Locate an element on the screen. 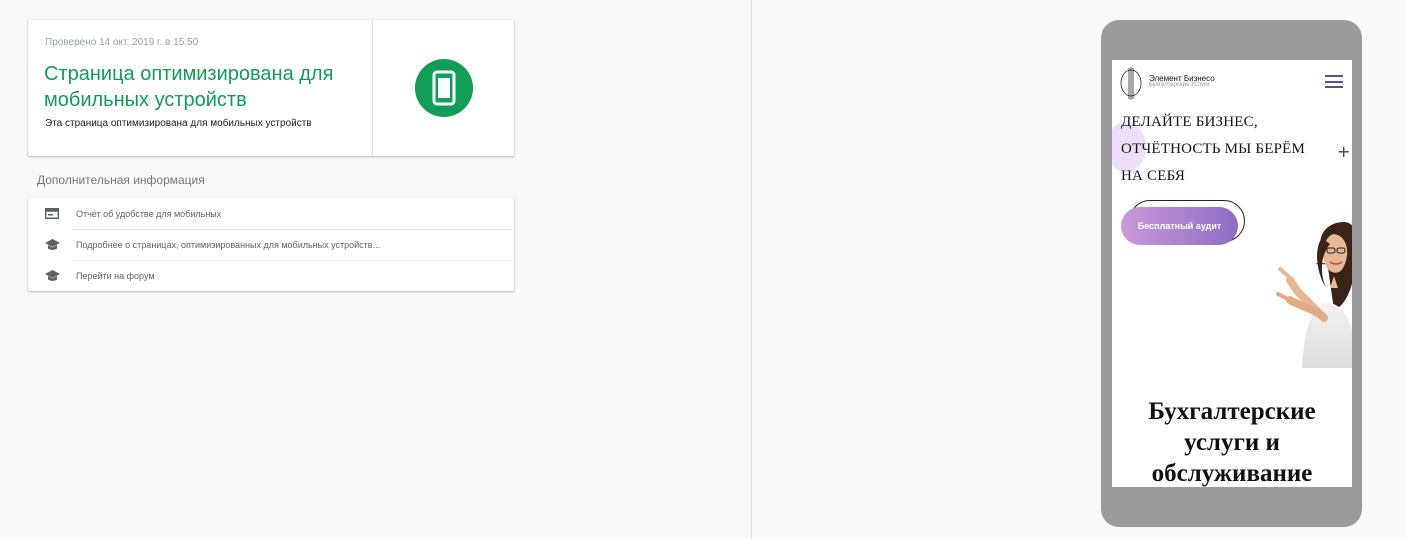  services-title-line: обслуживание is located at coordinates (1232, 473).